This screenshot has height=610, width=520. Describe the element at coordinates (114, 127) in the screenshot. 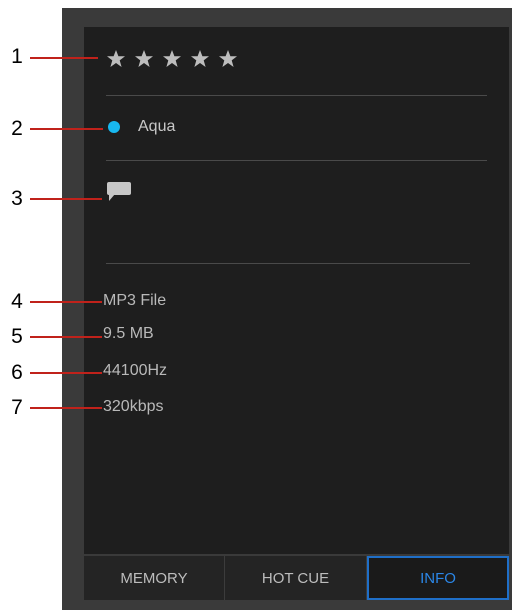

I see `color-dot-icon` at that location.